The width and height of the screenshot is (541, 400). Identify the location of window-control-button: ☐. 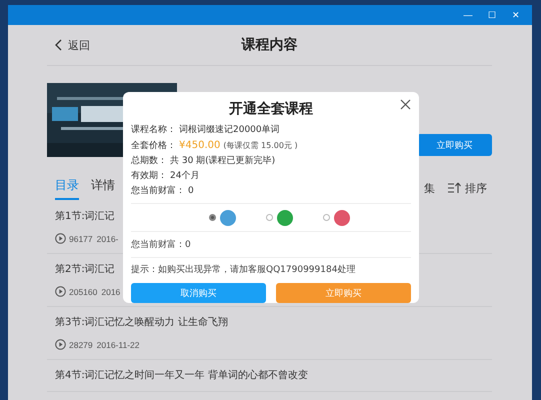
(492, 15).